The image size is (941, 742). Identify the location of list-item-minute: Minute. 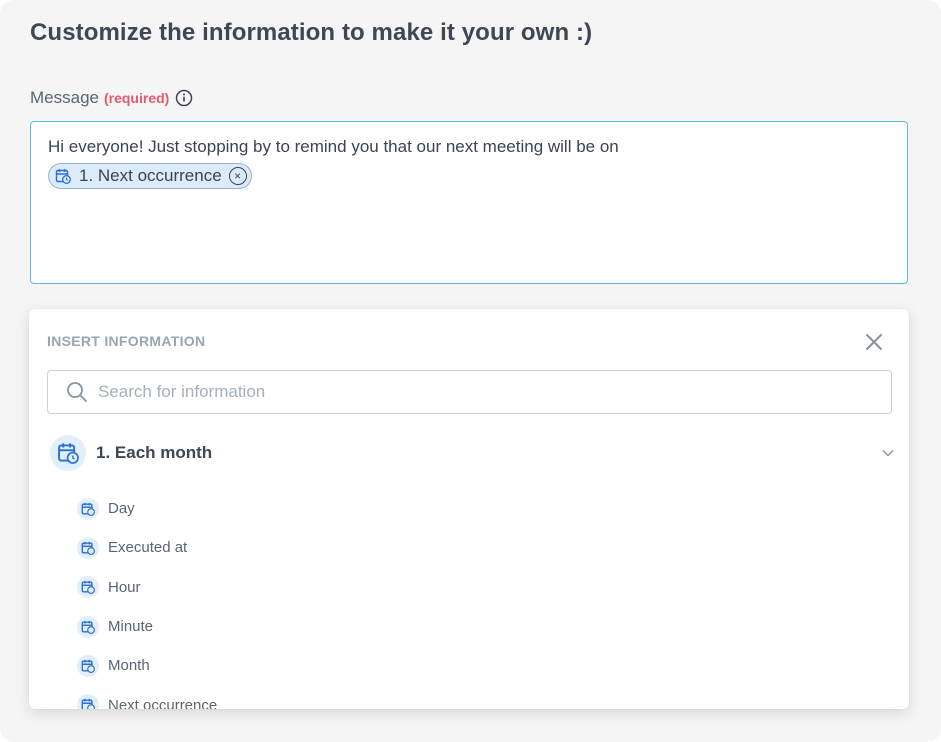
(147, 626).